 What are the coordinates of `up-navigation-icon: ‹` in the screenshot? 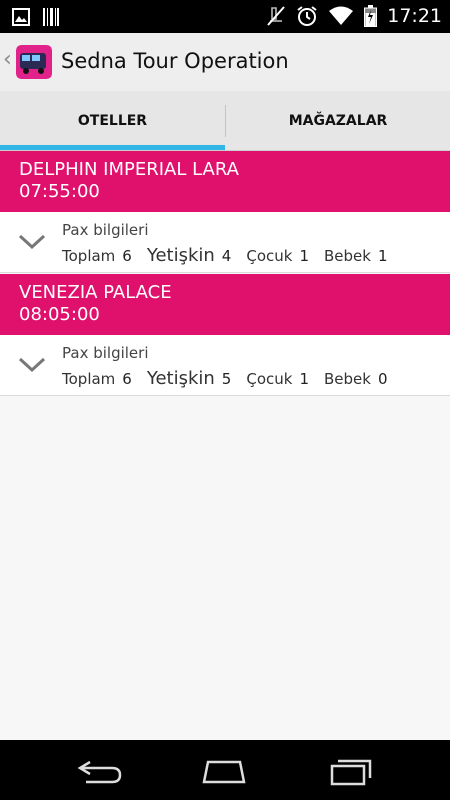 It's located at (7, 60).